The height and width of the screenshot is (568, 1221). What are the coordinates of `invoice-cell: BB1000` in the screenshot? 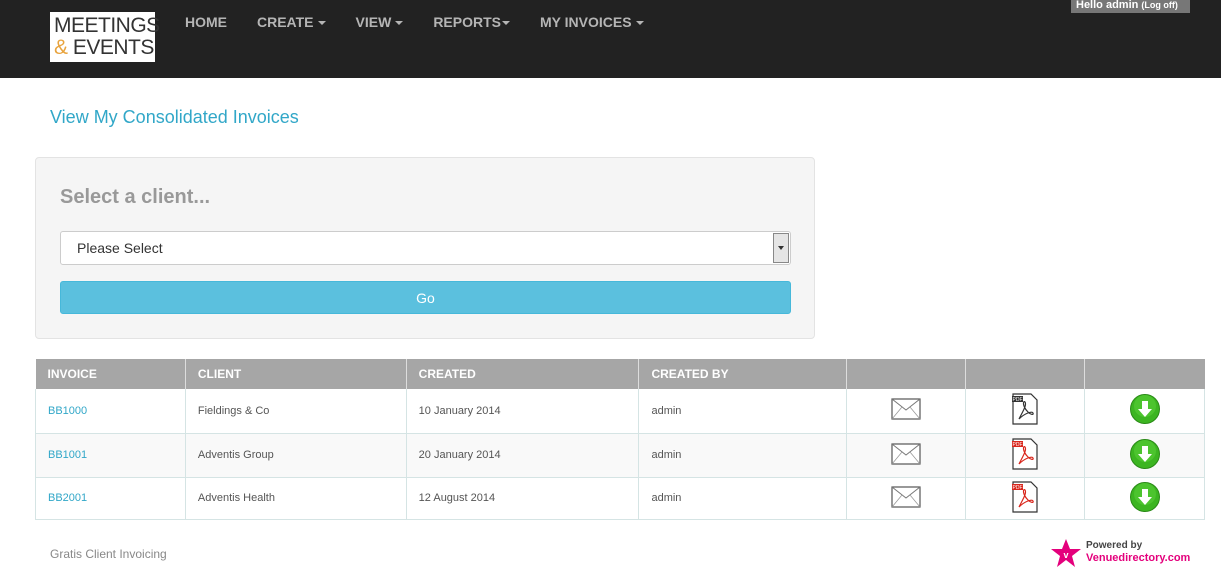 It's located at (110, 411).